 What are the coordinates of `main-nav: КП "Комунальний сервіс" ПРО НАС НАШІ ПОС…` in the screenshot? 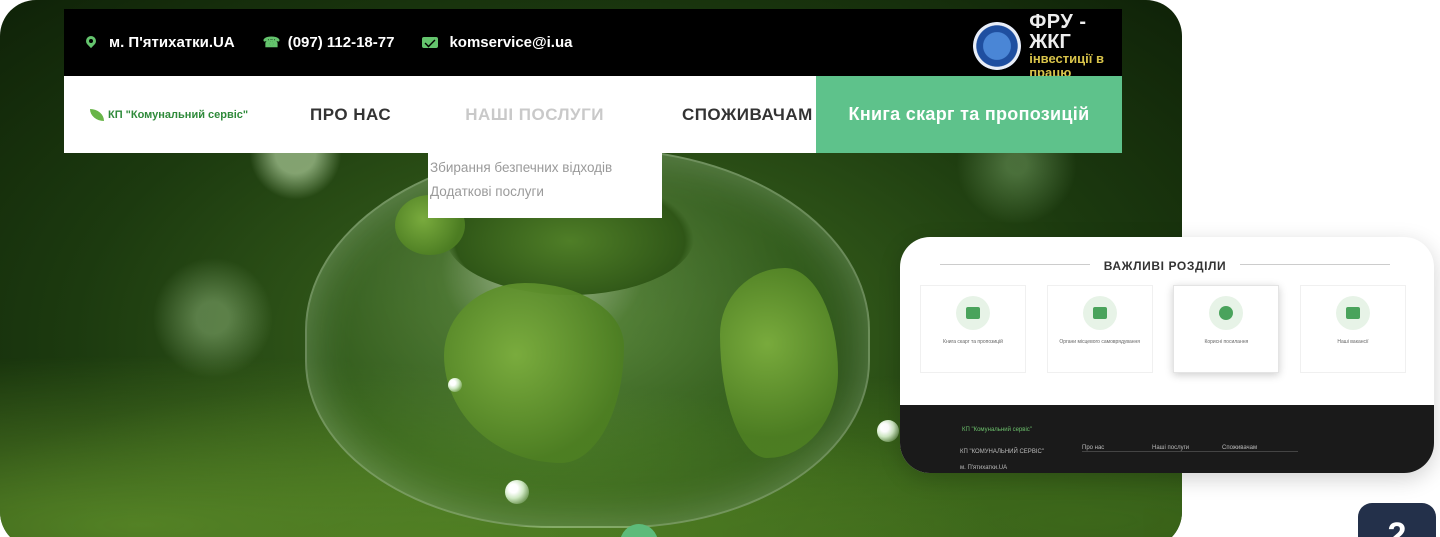 It's located at (593, 114).